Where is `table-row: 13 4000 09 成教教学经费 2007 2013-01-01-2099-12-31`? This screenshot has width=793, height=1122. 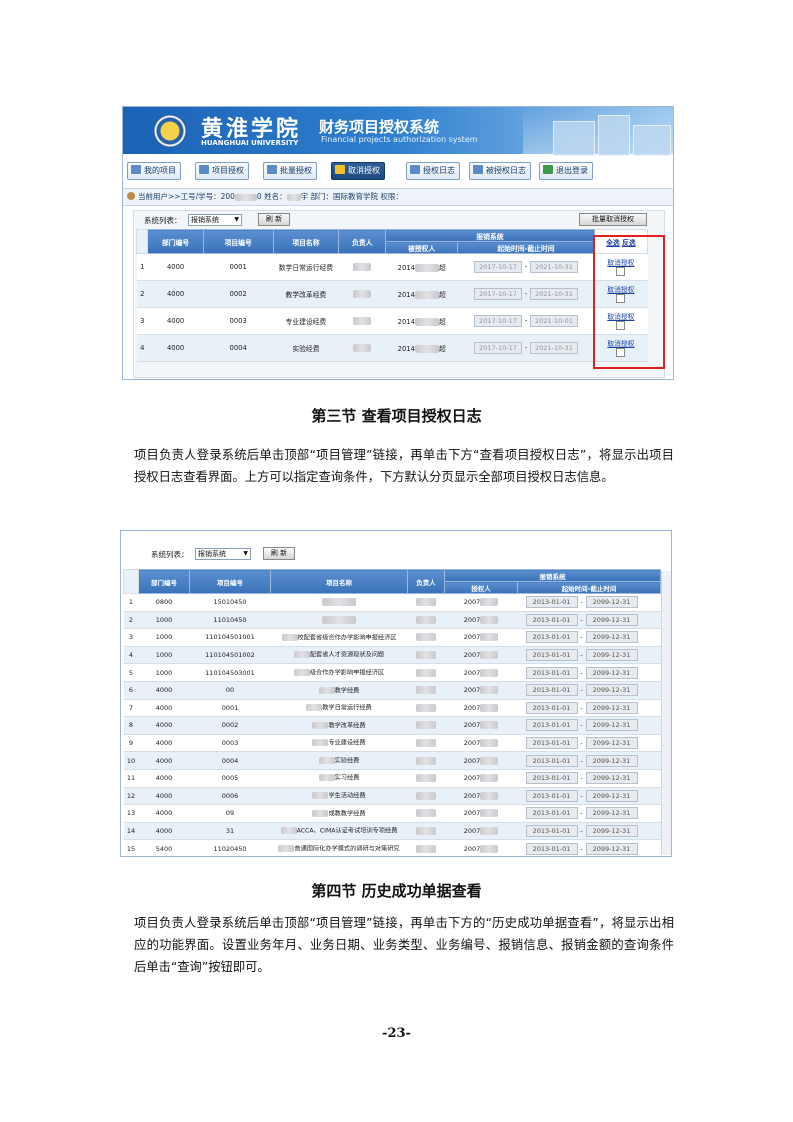 table-row: 13 4000 09 成教教学经费 2007 2013-01-01-2099-12-31 is located at coordinates (392, 813).